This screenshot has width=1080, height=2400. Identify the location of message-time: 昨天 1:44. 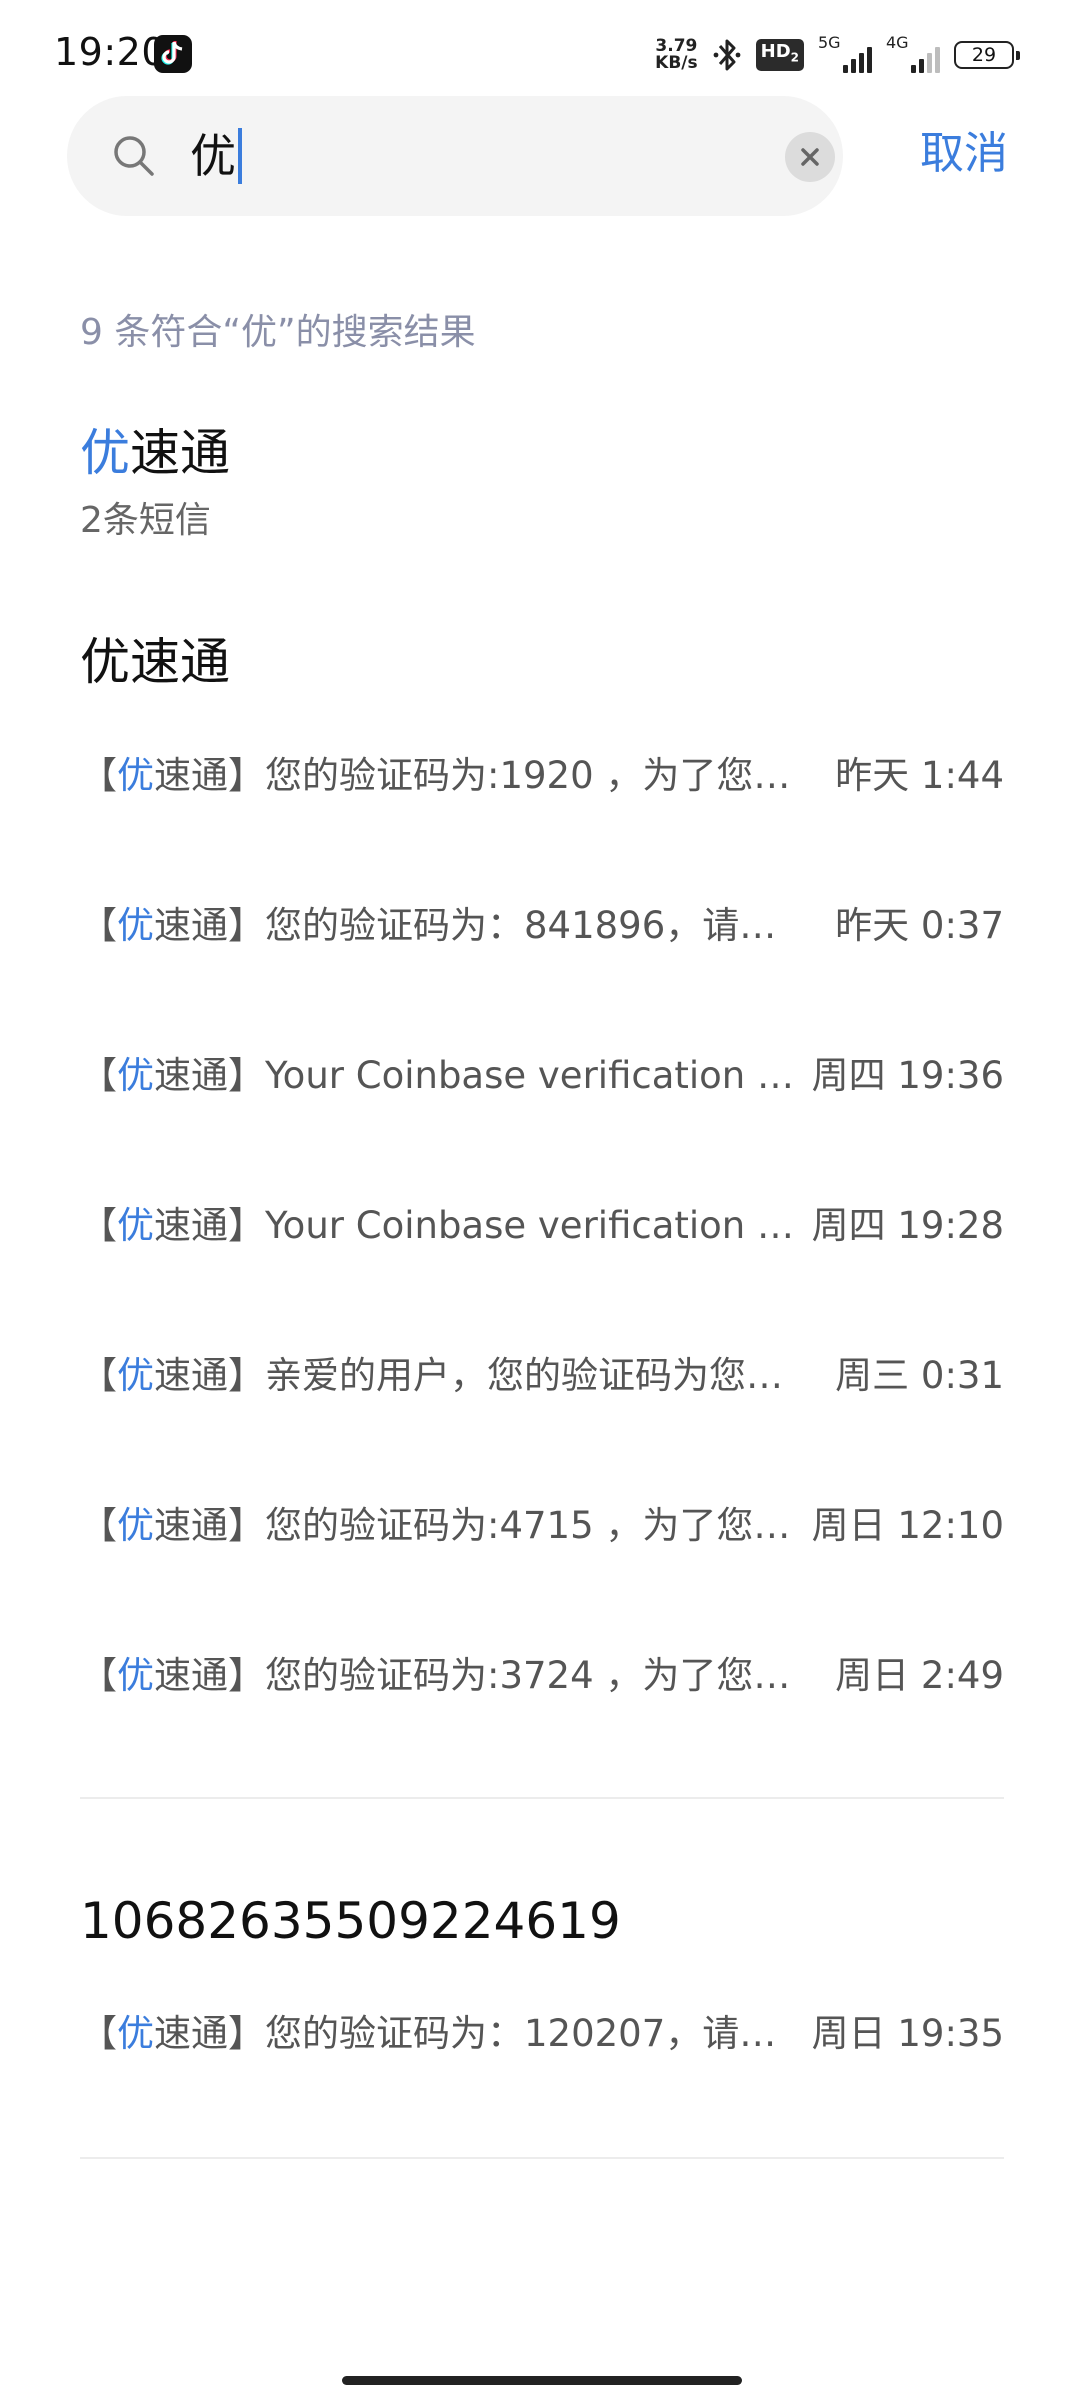
(919, 775).